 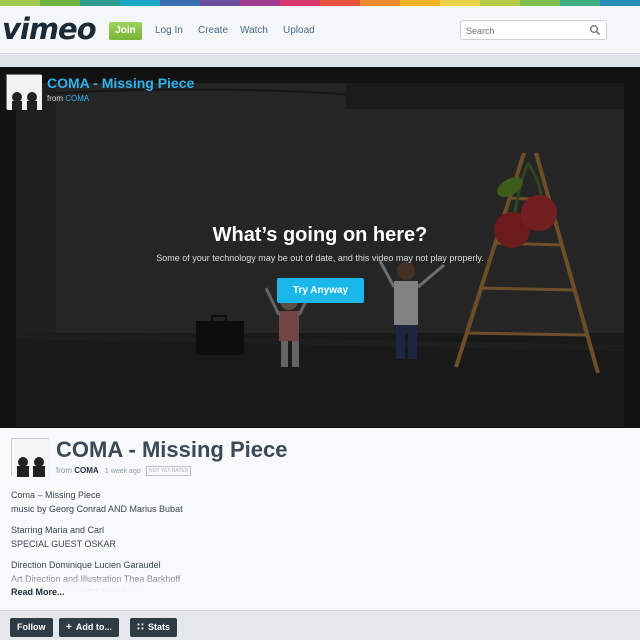 What do you see at coordinates (320, 625) in the screenshot?
I see `action-toolbar: Follow + Add to... ∷ Stats` at bounding box center [320, 625].